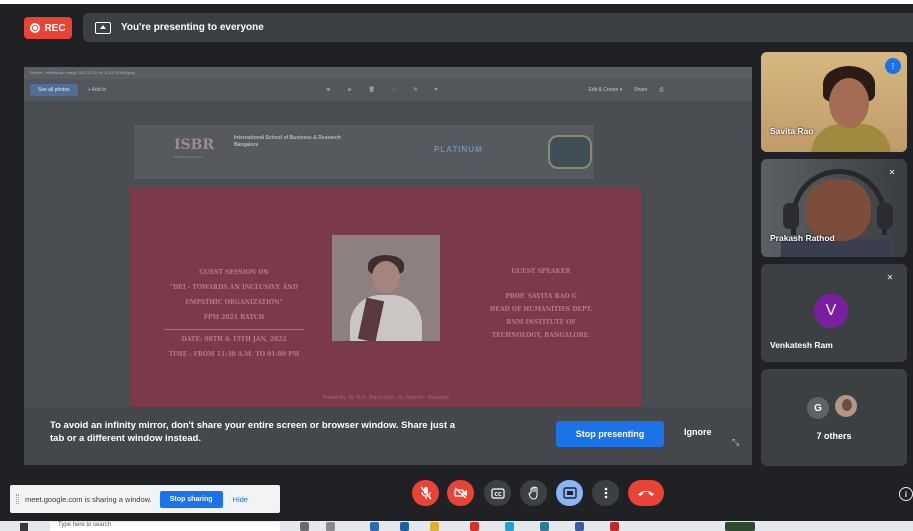  Describe the element at coordinates (55, 28) in the screenshot. I see `recording-label: REC` at that location.